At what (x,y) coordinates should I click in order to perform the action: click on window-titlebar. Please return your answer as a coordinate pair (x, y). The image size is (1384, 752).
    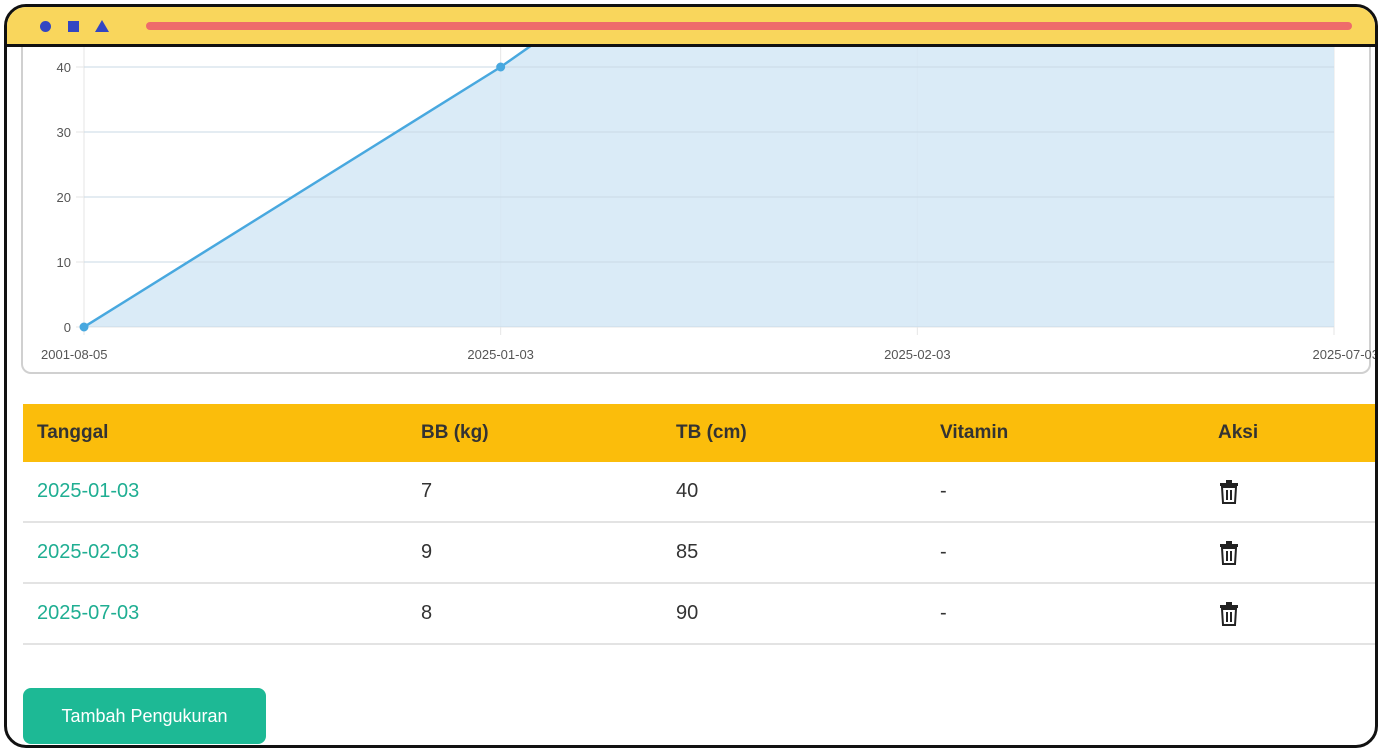
    Looking at the image, I should click on (691, 27).